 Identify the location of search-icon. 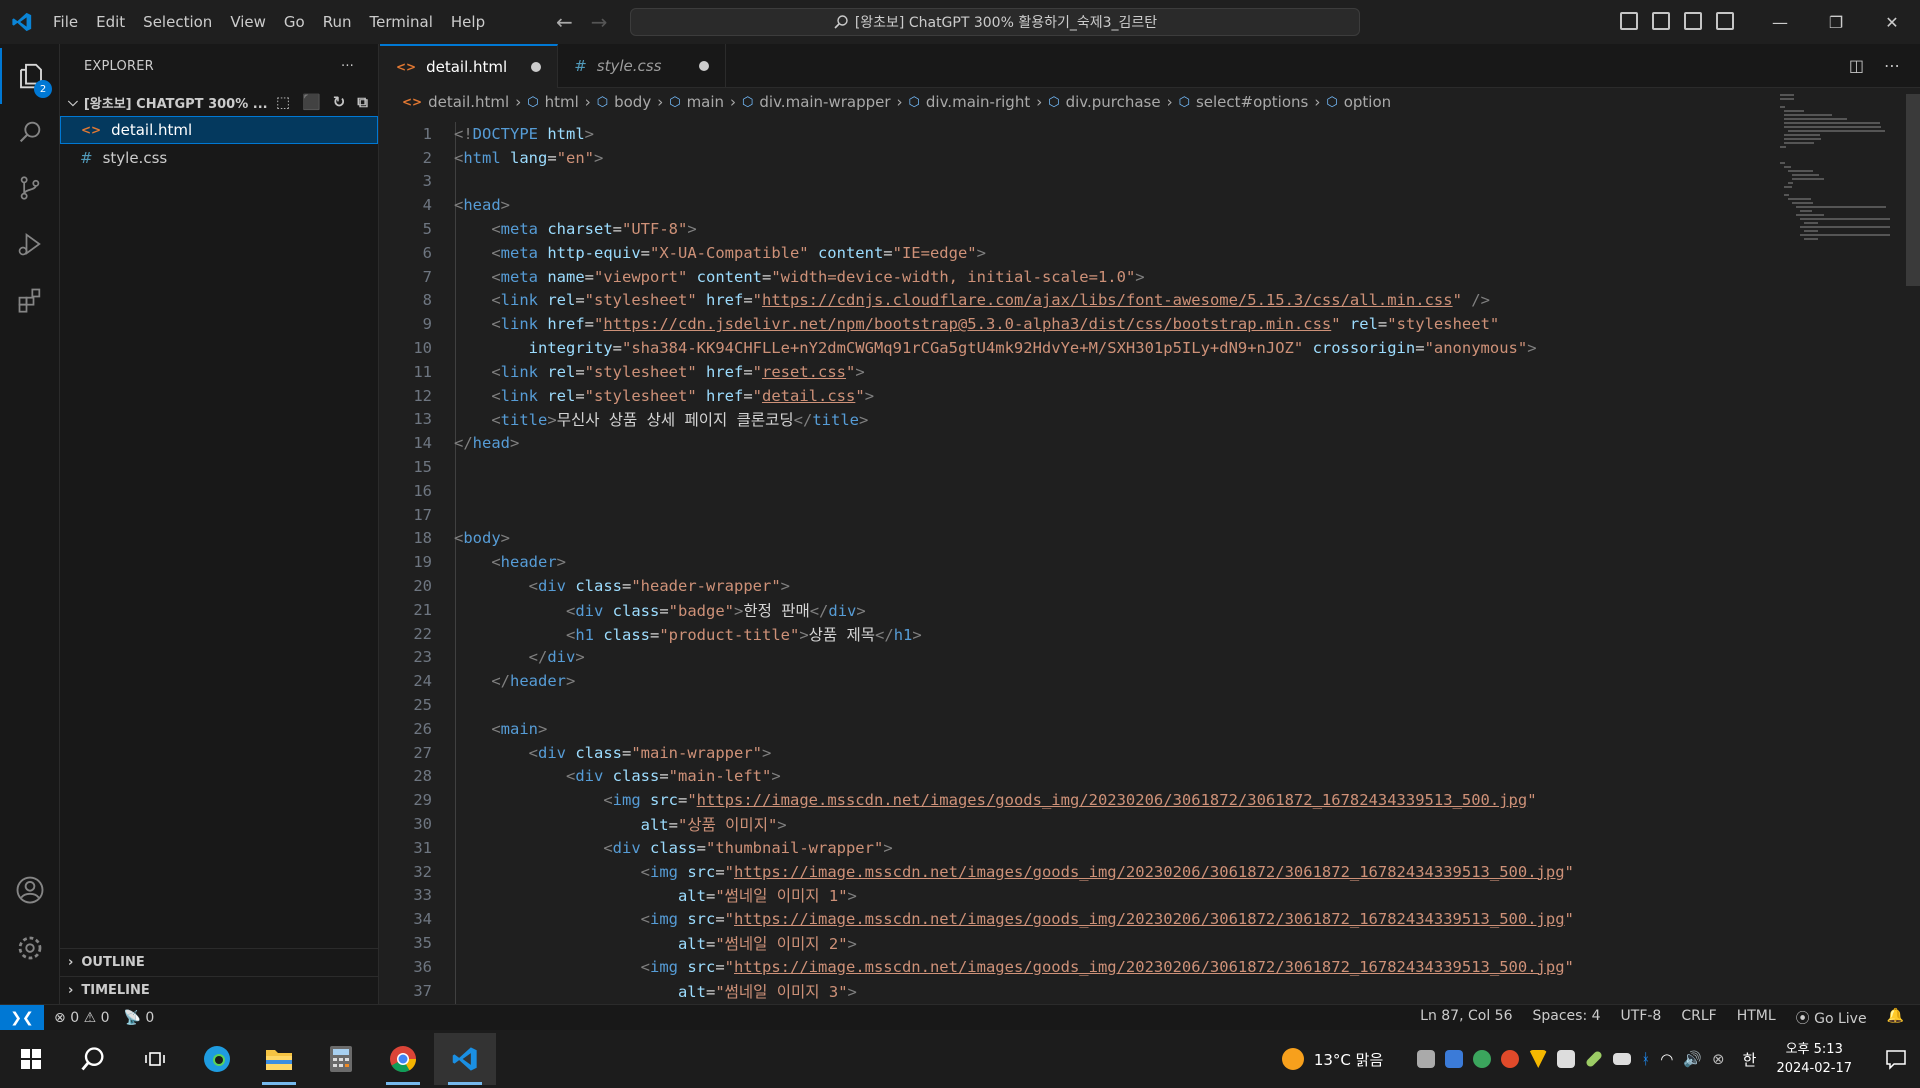
(30, 132).